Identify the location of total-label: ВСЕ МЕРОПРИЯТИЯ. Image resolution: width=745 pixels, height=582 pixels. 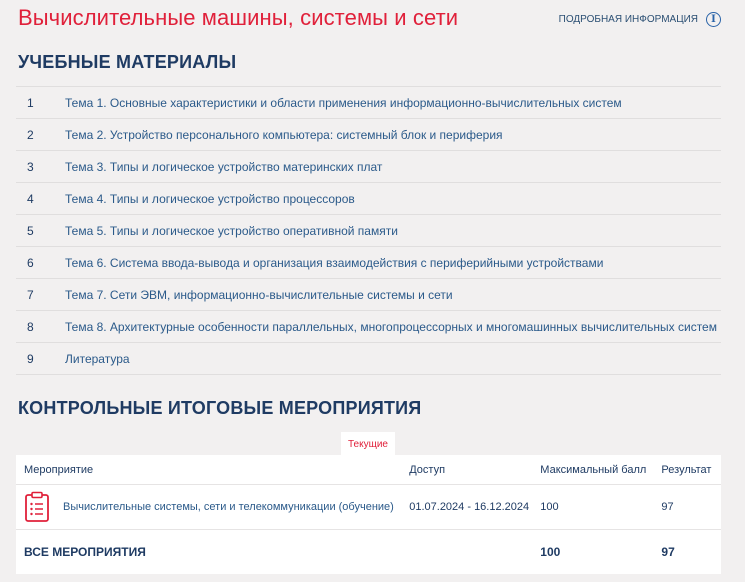
(85, 552).